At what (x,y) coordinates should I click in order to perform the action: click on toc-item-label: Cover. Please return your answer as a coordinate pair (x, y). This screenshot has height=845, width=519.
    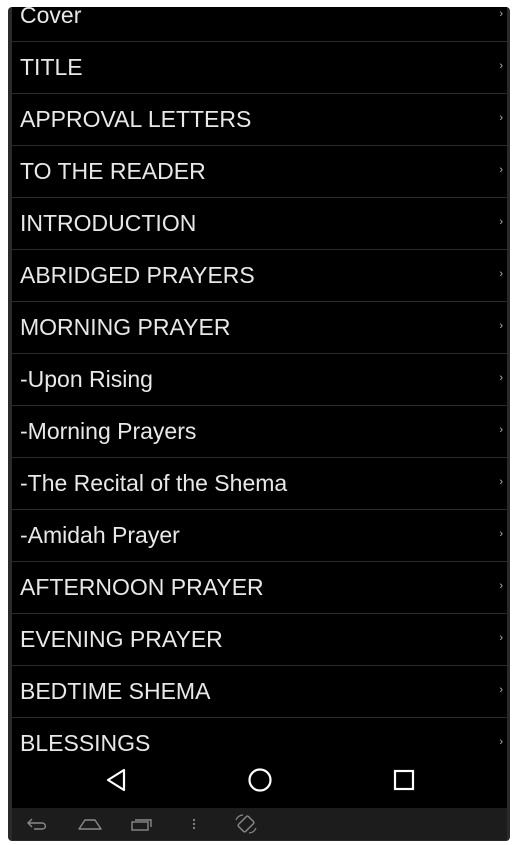
    Looking at the image, I should click on (51, 17).